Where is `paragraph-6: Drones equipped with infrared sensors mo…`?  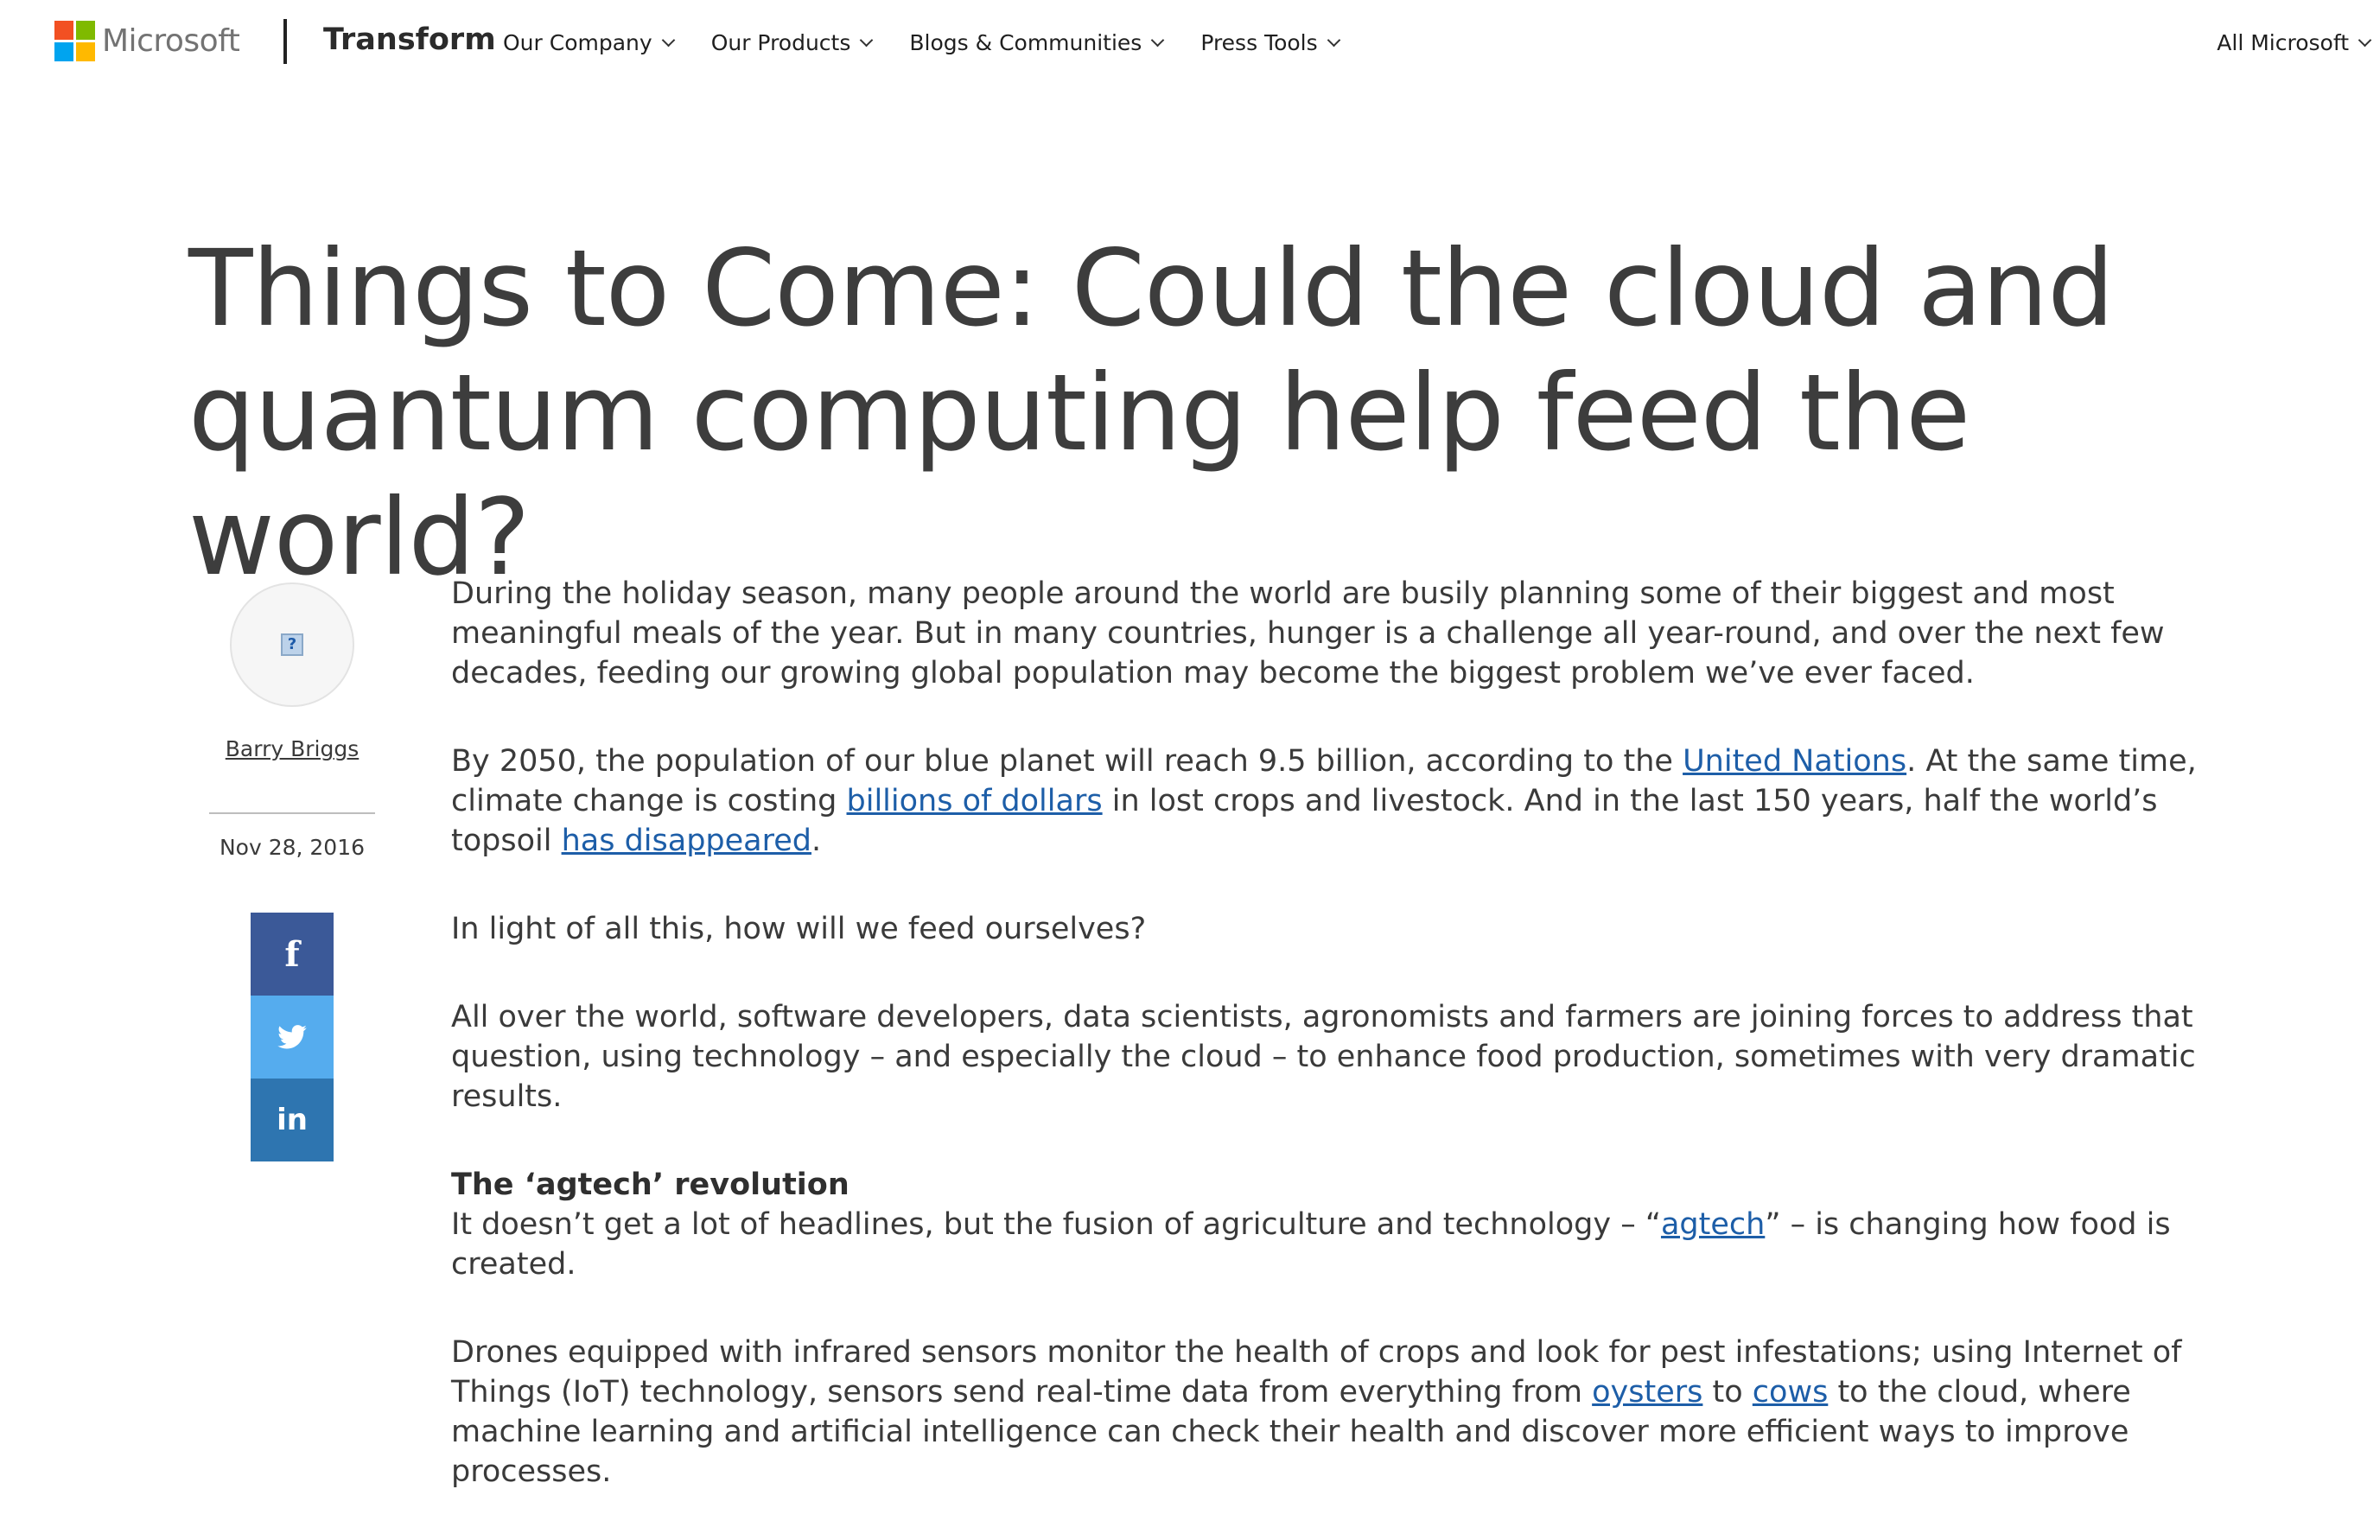 paragraph-6: Drones equipped with infrared sensors mo… is located at coordinates (1341, 1412).